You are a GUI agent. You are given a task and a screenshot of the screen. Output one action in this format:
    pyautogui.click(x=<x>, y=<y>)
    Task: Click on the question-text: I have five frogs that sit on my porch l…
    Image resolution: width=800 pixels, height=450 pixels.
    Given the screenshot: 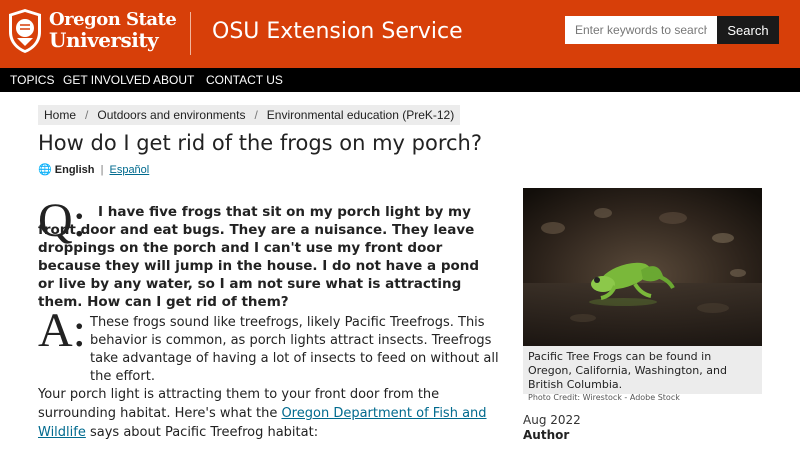 What is the action you would take?
    pyautogui.click(x=259, y=257)
    